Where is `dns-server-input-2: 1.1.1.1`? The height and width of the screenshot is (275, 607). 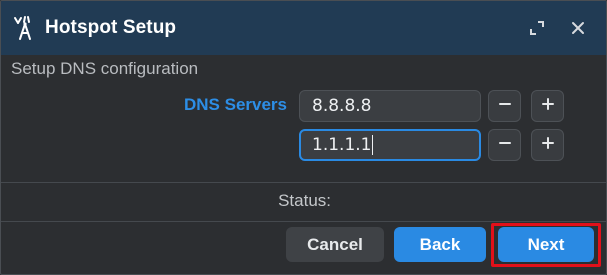 dns-server-input-2: 1.1.1.1 is located at coordinates (390, 145).